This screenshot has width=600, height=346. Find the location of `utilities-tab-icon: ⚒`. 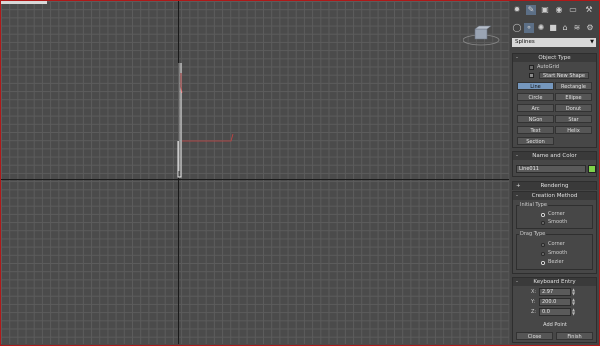

utilities-tab-icon: ⚒ is located at coordinates (589, 10).